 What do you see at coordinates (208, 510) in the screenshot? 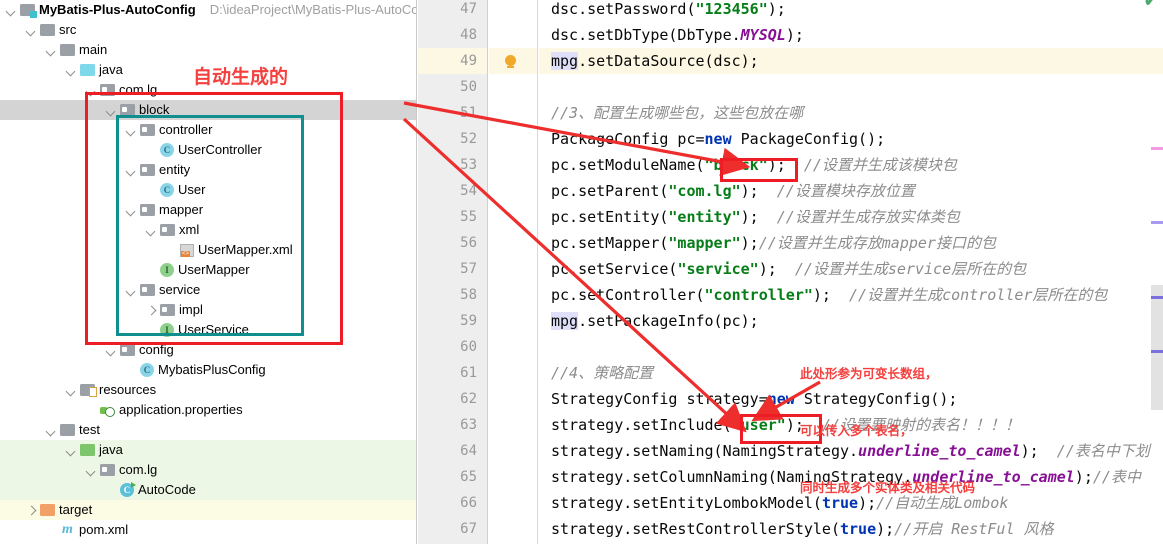
I see `tree-row-target: target` at bounding box center [208, 510].